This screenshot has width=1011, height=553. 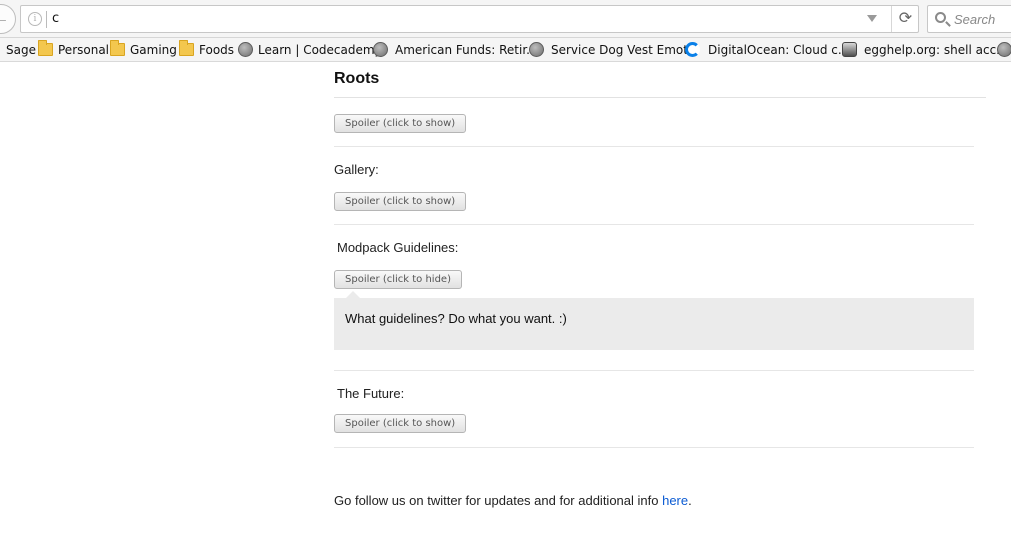 I want to click on section-label-the-future: The Future:, so click(x=371, y=393).